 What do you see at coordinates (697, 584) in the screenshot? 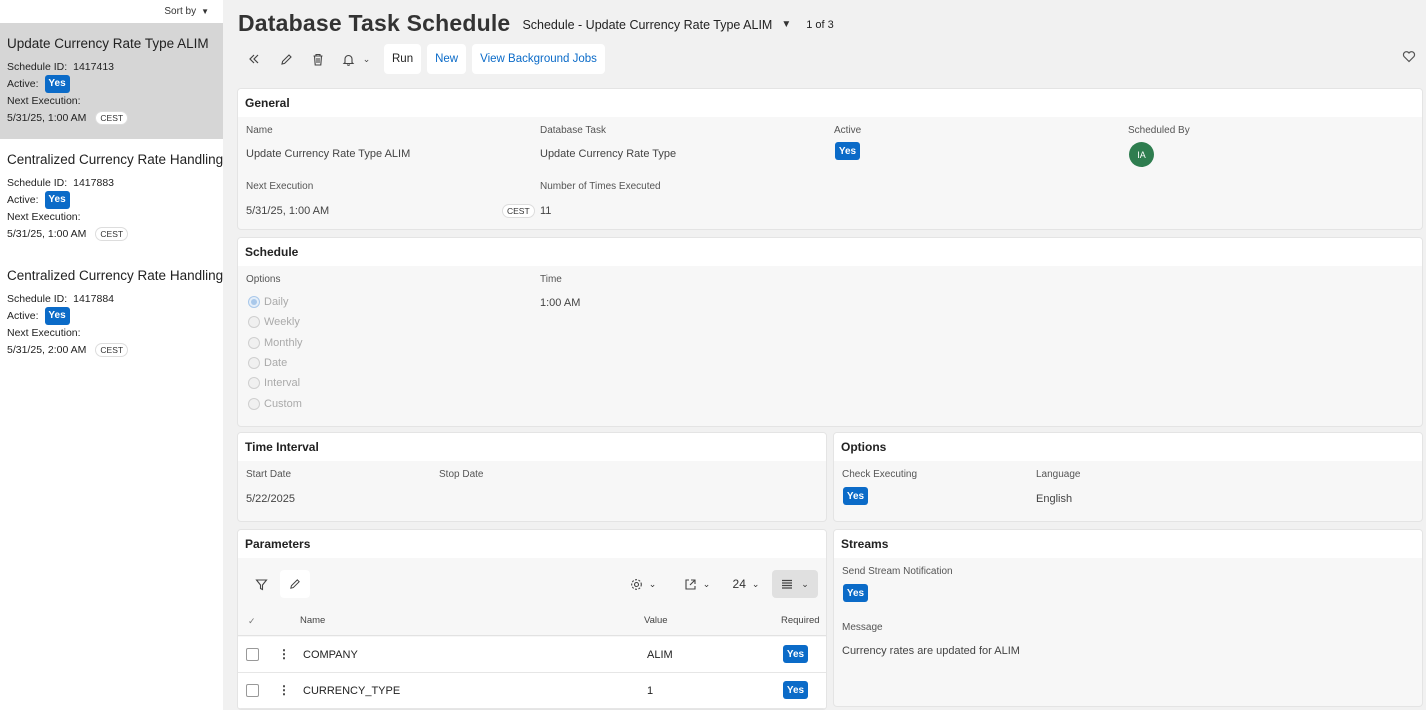
I see `export-icon: ⌄` at bounding box center [697, 584].